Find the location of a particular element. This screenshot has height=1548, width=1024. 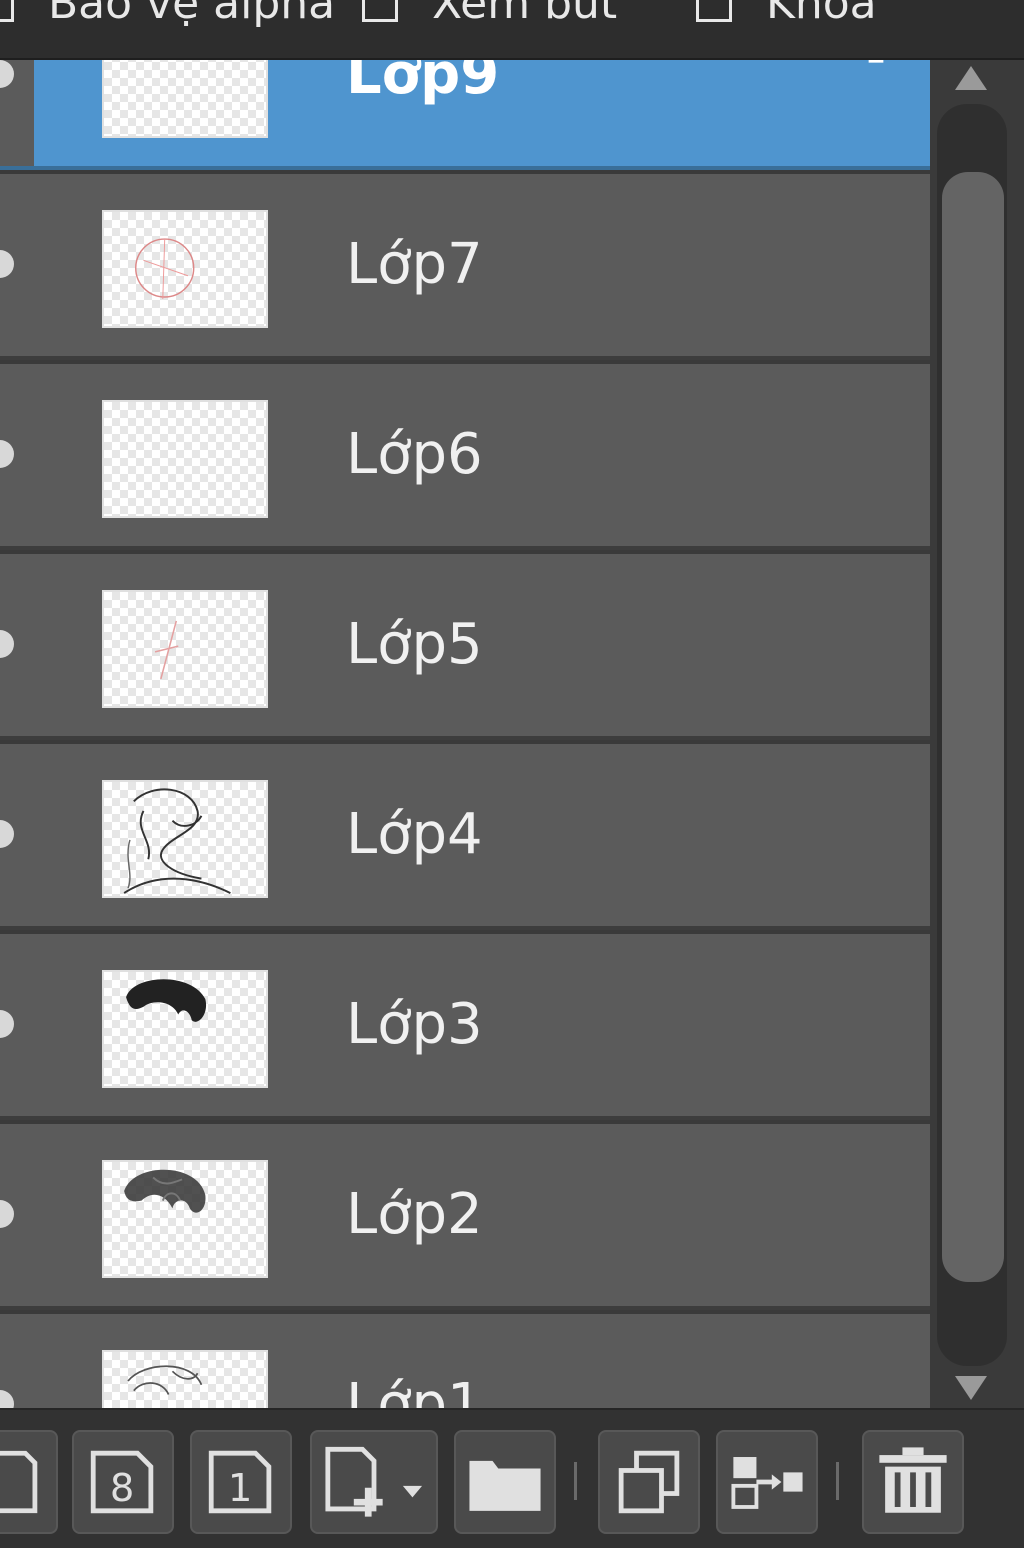

layer-row-lop6: Lớp6 is located at coordinates (465, 457).